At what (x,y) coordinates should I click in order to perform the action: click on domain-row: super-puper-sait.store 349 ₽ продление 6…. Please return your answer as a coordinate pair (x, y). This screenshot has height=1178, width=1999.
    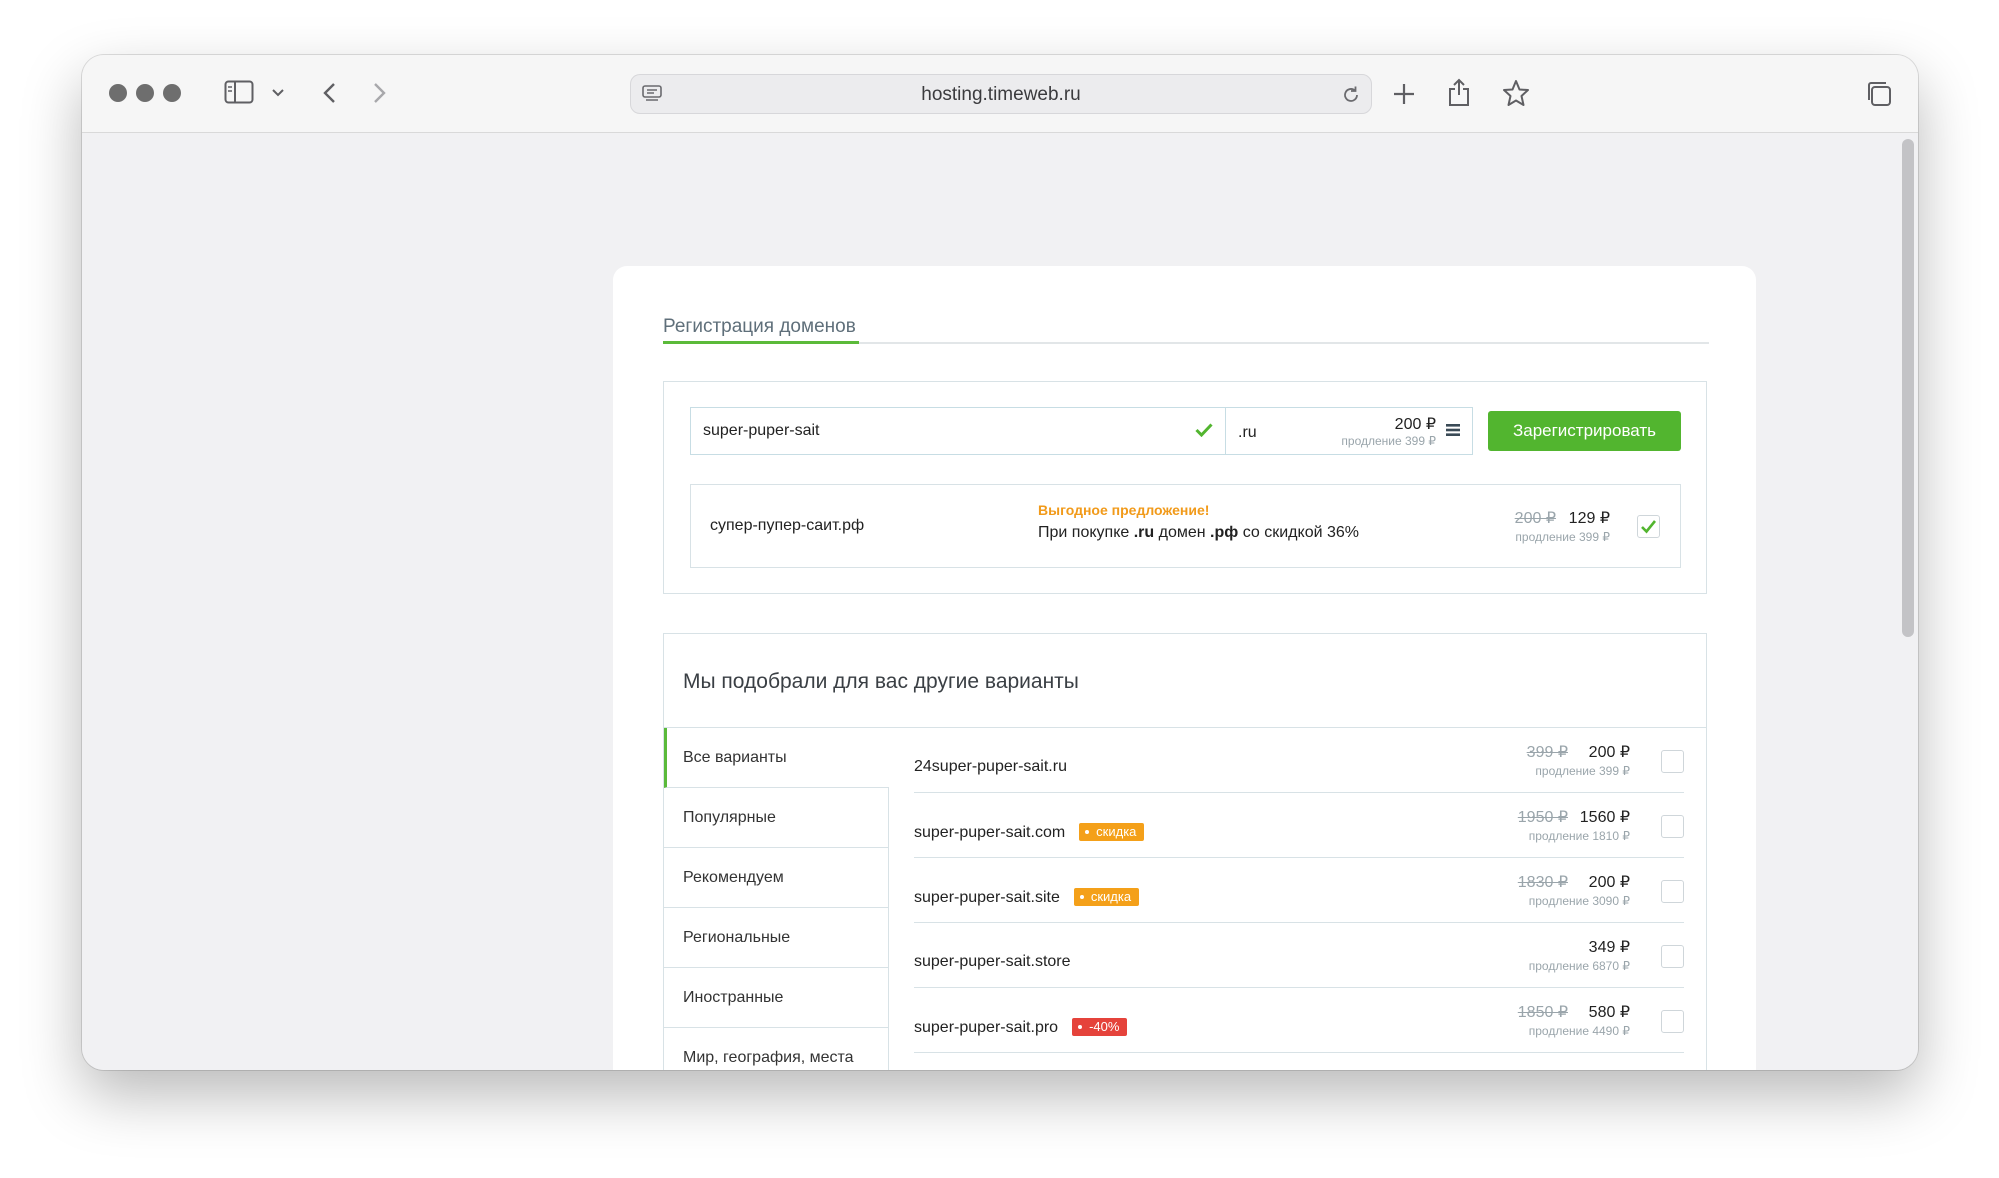
    Looking at the image, I should click on (1299, 955).